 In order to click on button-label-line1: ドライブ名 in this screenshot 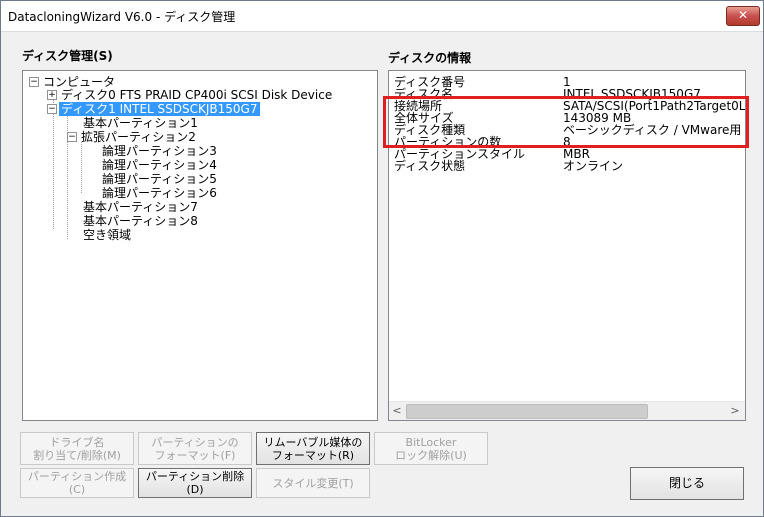, I will do `click(77, 442)`.